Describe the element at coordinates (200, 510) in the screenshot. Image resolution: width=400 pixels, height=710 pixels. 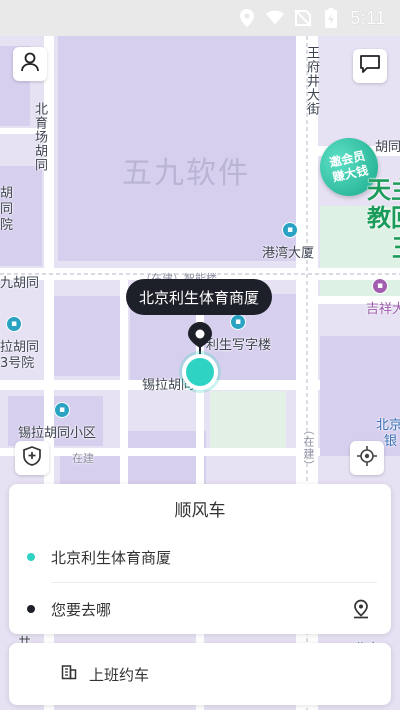
I see `ride-card-title: 顺风车` at that location.